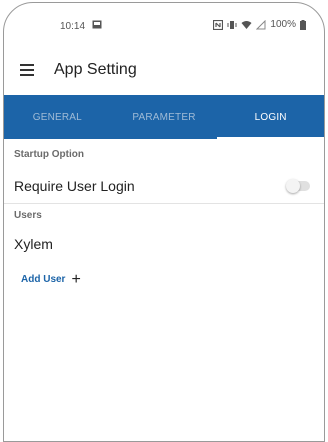 This screenshot has height=442, width=328. What do you see at coordinates (43, 279) in the screenshot?
I see `add-user-label: Add User` at bounding box center [43, 279].